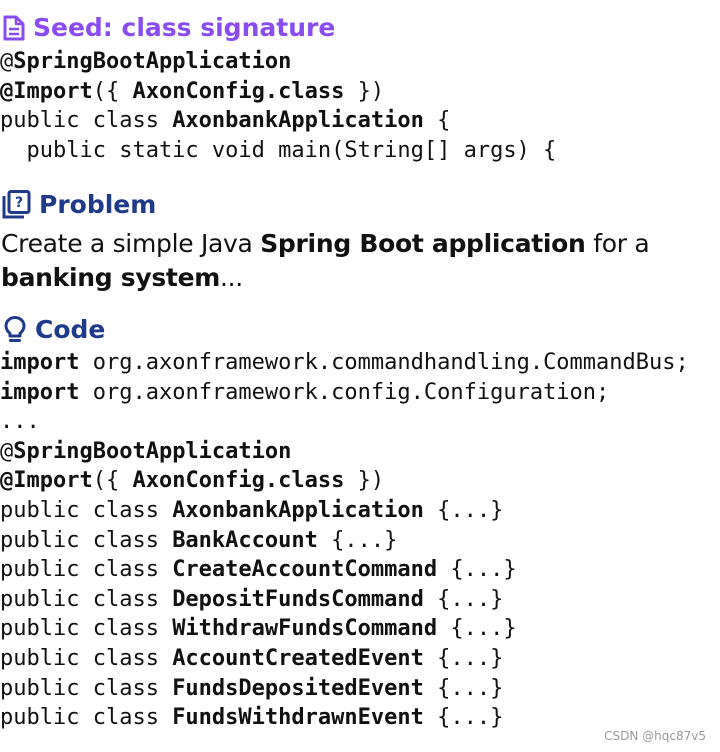  What do you see at coordinates (298, 688) in the screenshot?
I see `code-token-bold: FundsDepositedEvent` at bounding box center [298, 688].